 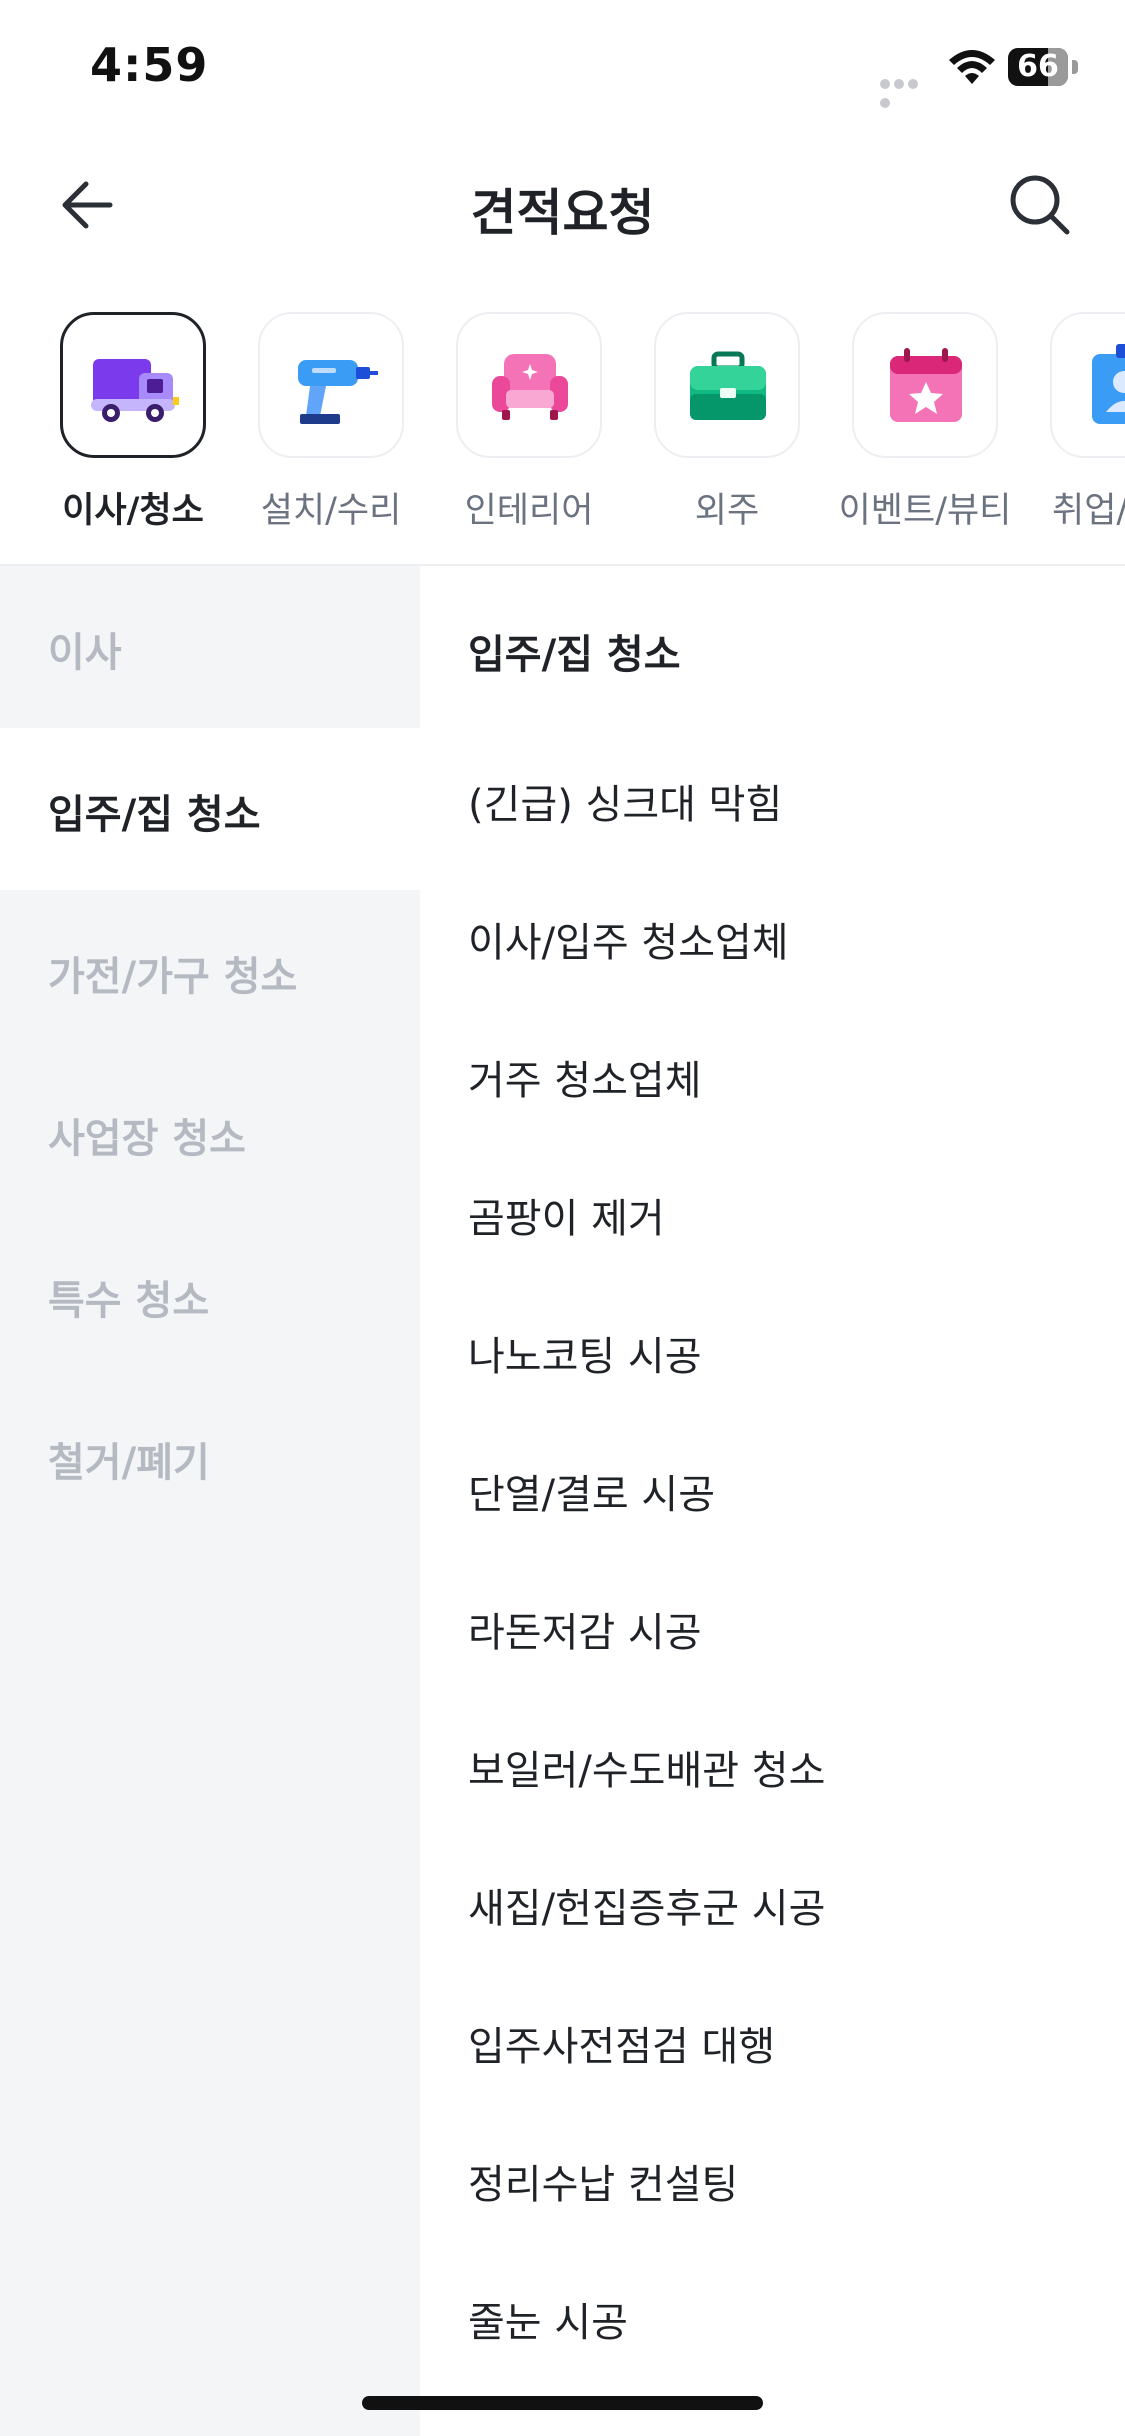 What do you see at coordinates (147, 1139) in the screenshot?
I see `sidebar-item-label: 사업장 청소` at bounding box center [147, 1139].